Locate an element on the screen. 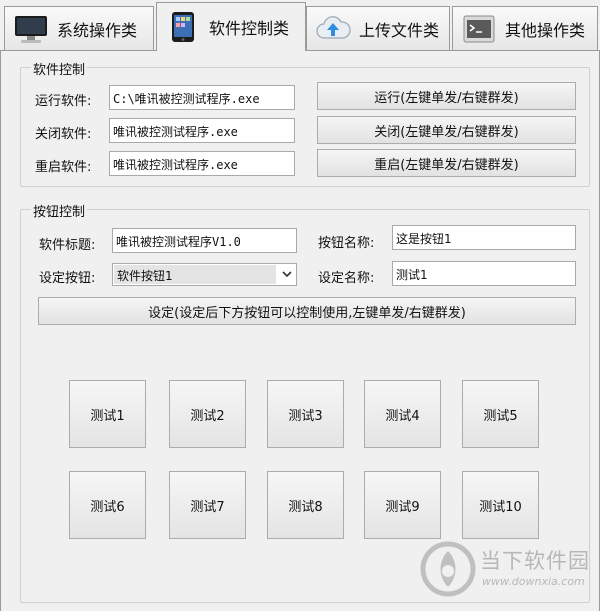  tab-system-operations: 系统操作类 is located at coordinates (79, 28).